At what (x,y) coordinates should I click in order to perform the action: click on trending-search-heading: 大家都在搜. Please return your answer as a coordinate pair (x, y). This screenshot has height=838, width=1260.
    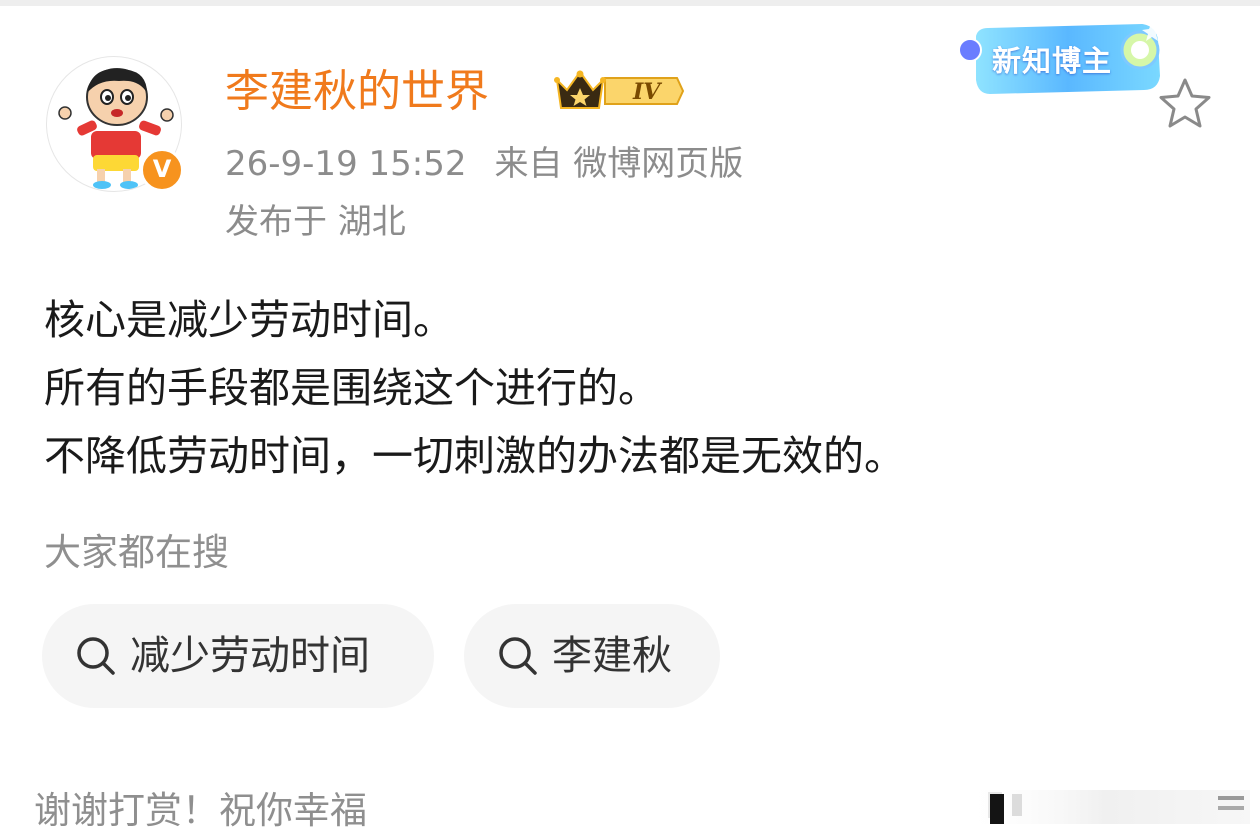
    Looking at the image, I should click on (136, 552).